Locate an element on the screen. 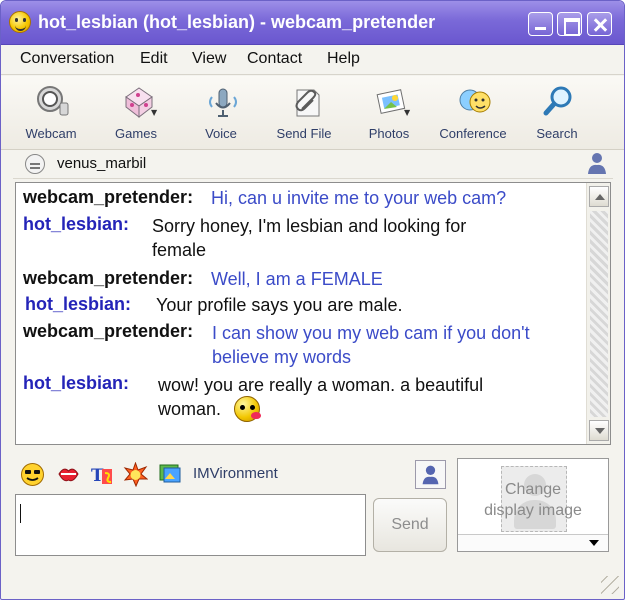  menu-edit: Edit is located at coordinates (154, 59).